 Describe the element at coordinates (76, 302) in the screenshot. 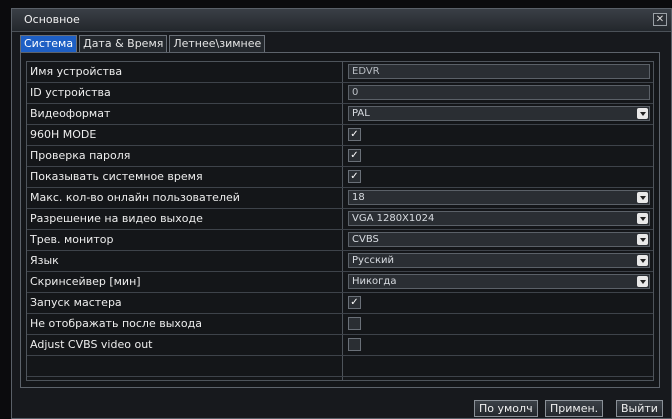

I see `setting-label: Запуск мастера` at that location.